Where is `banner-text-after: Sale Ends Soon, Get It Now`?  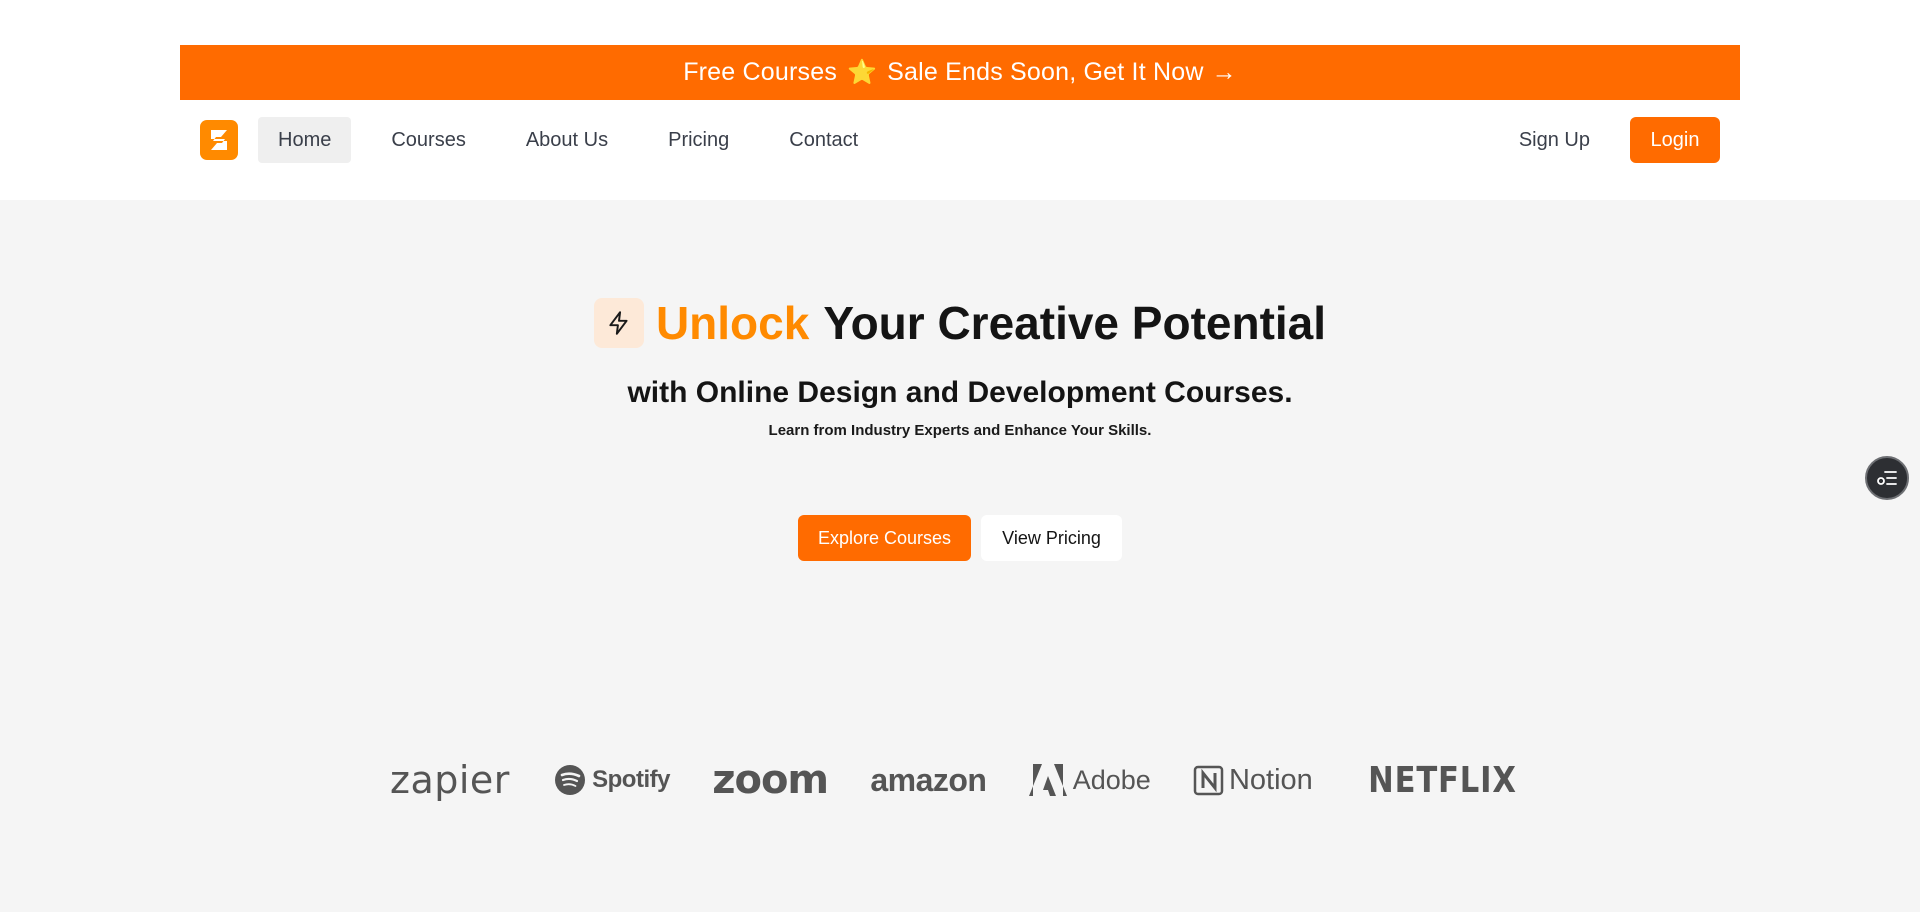
banner-text-after: Sale Ends Soon, Get It Now is located at coordinates (1045, 72).